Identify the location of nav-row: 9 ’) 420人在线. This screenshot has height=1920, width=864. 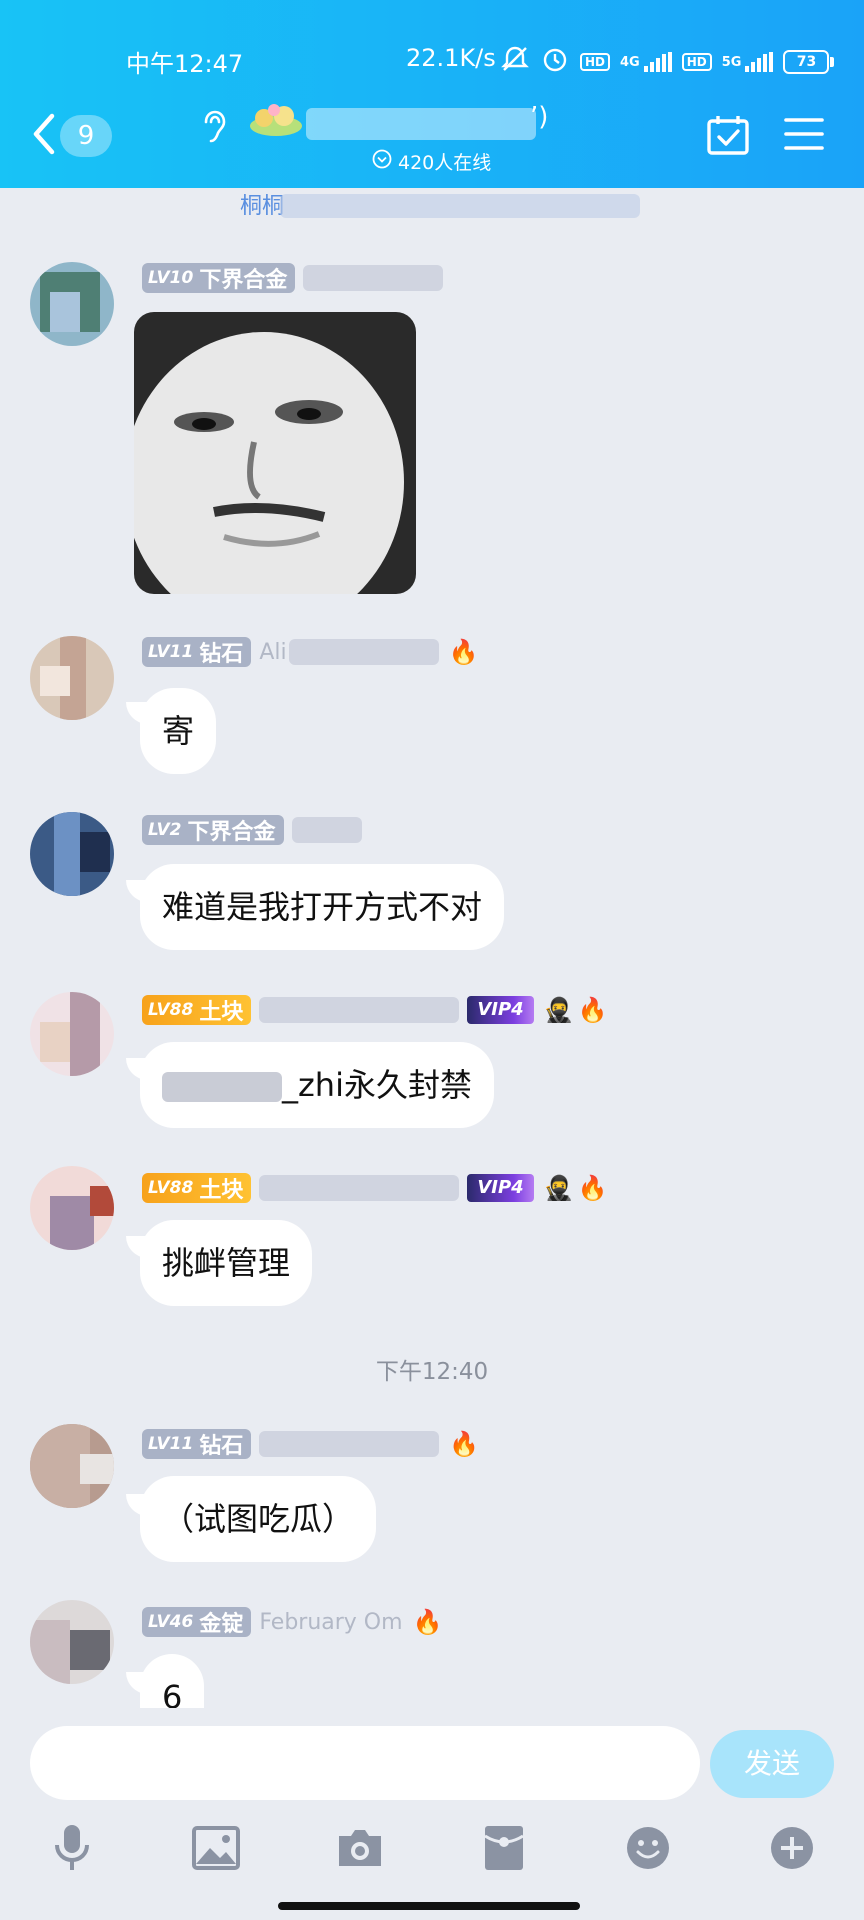
(432, 137).